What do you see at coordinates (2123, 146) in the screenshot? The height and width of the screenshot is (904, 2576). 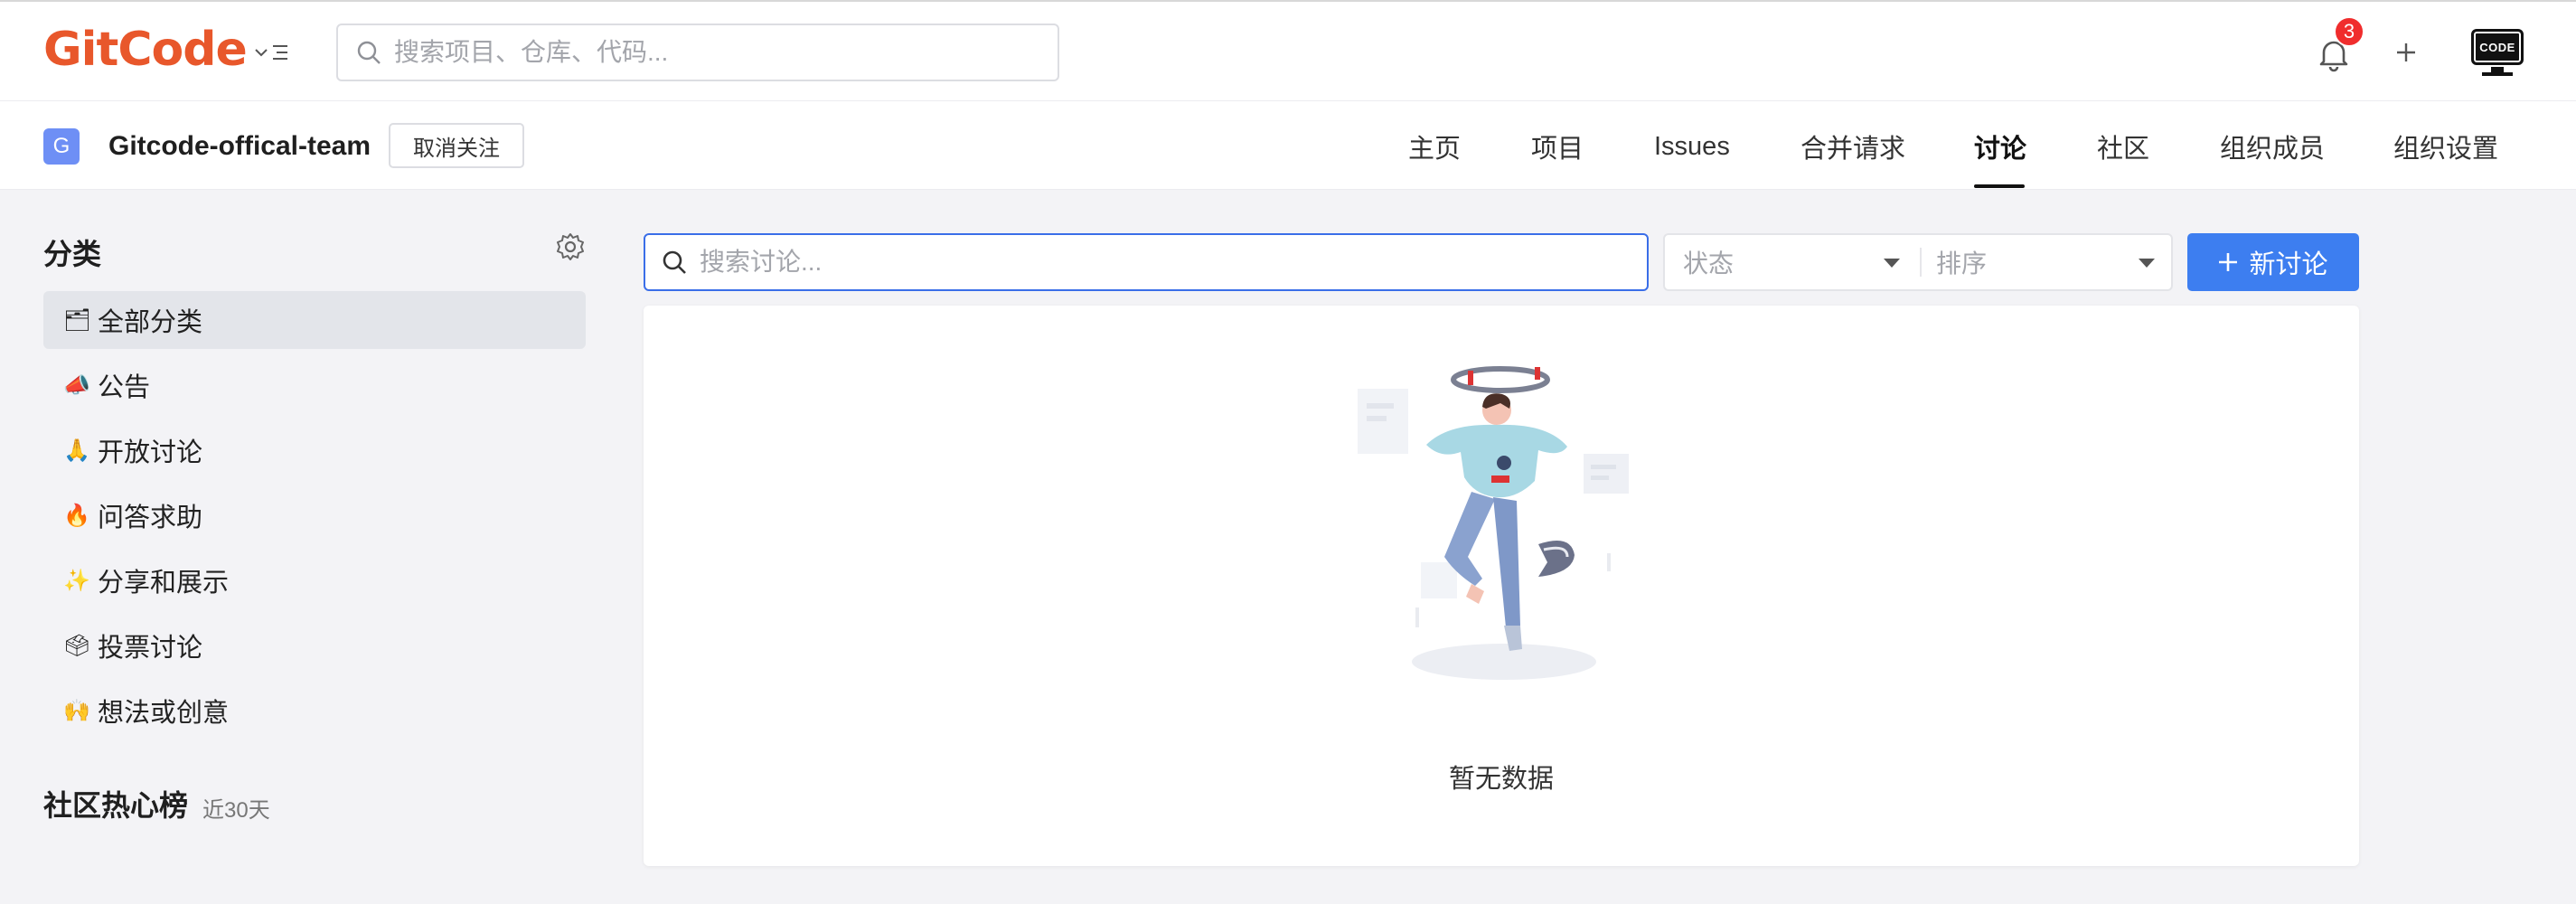 I see `tab-community: 社区` at bounding box center [2123, 146].